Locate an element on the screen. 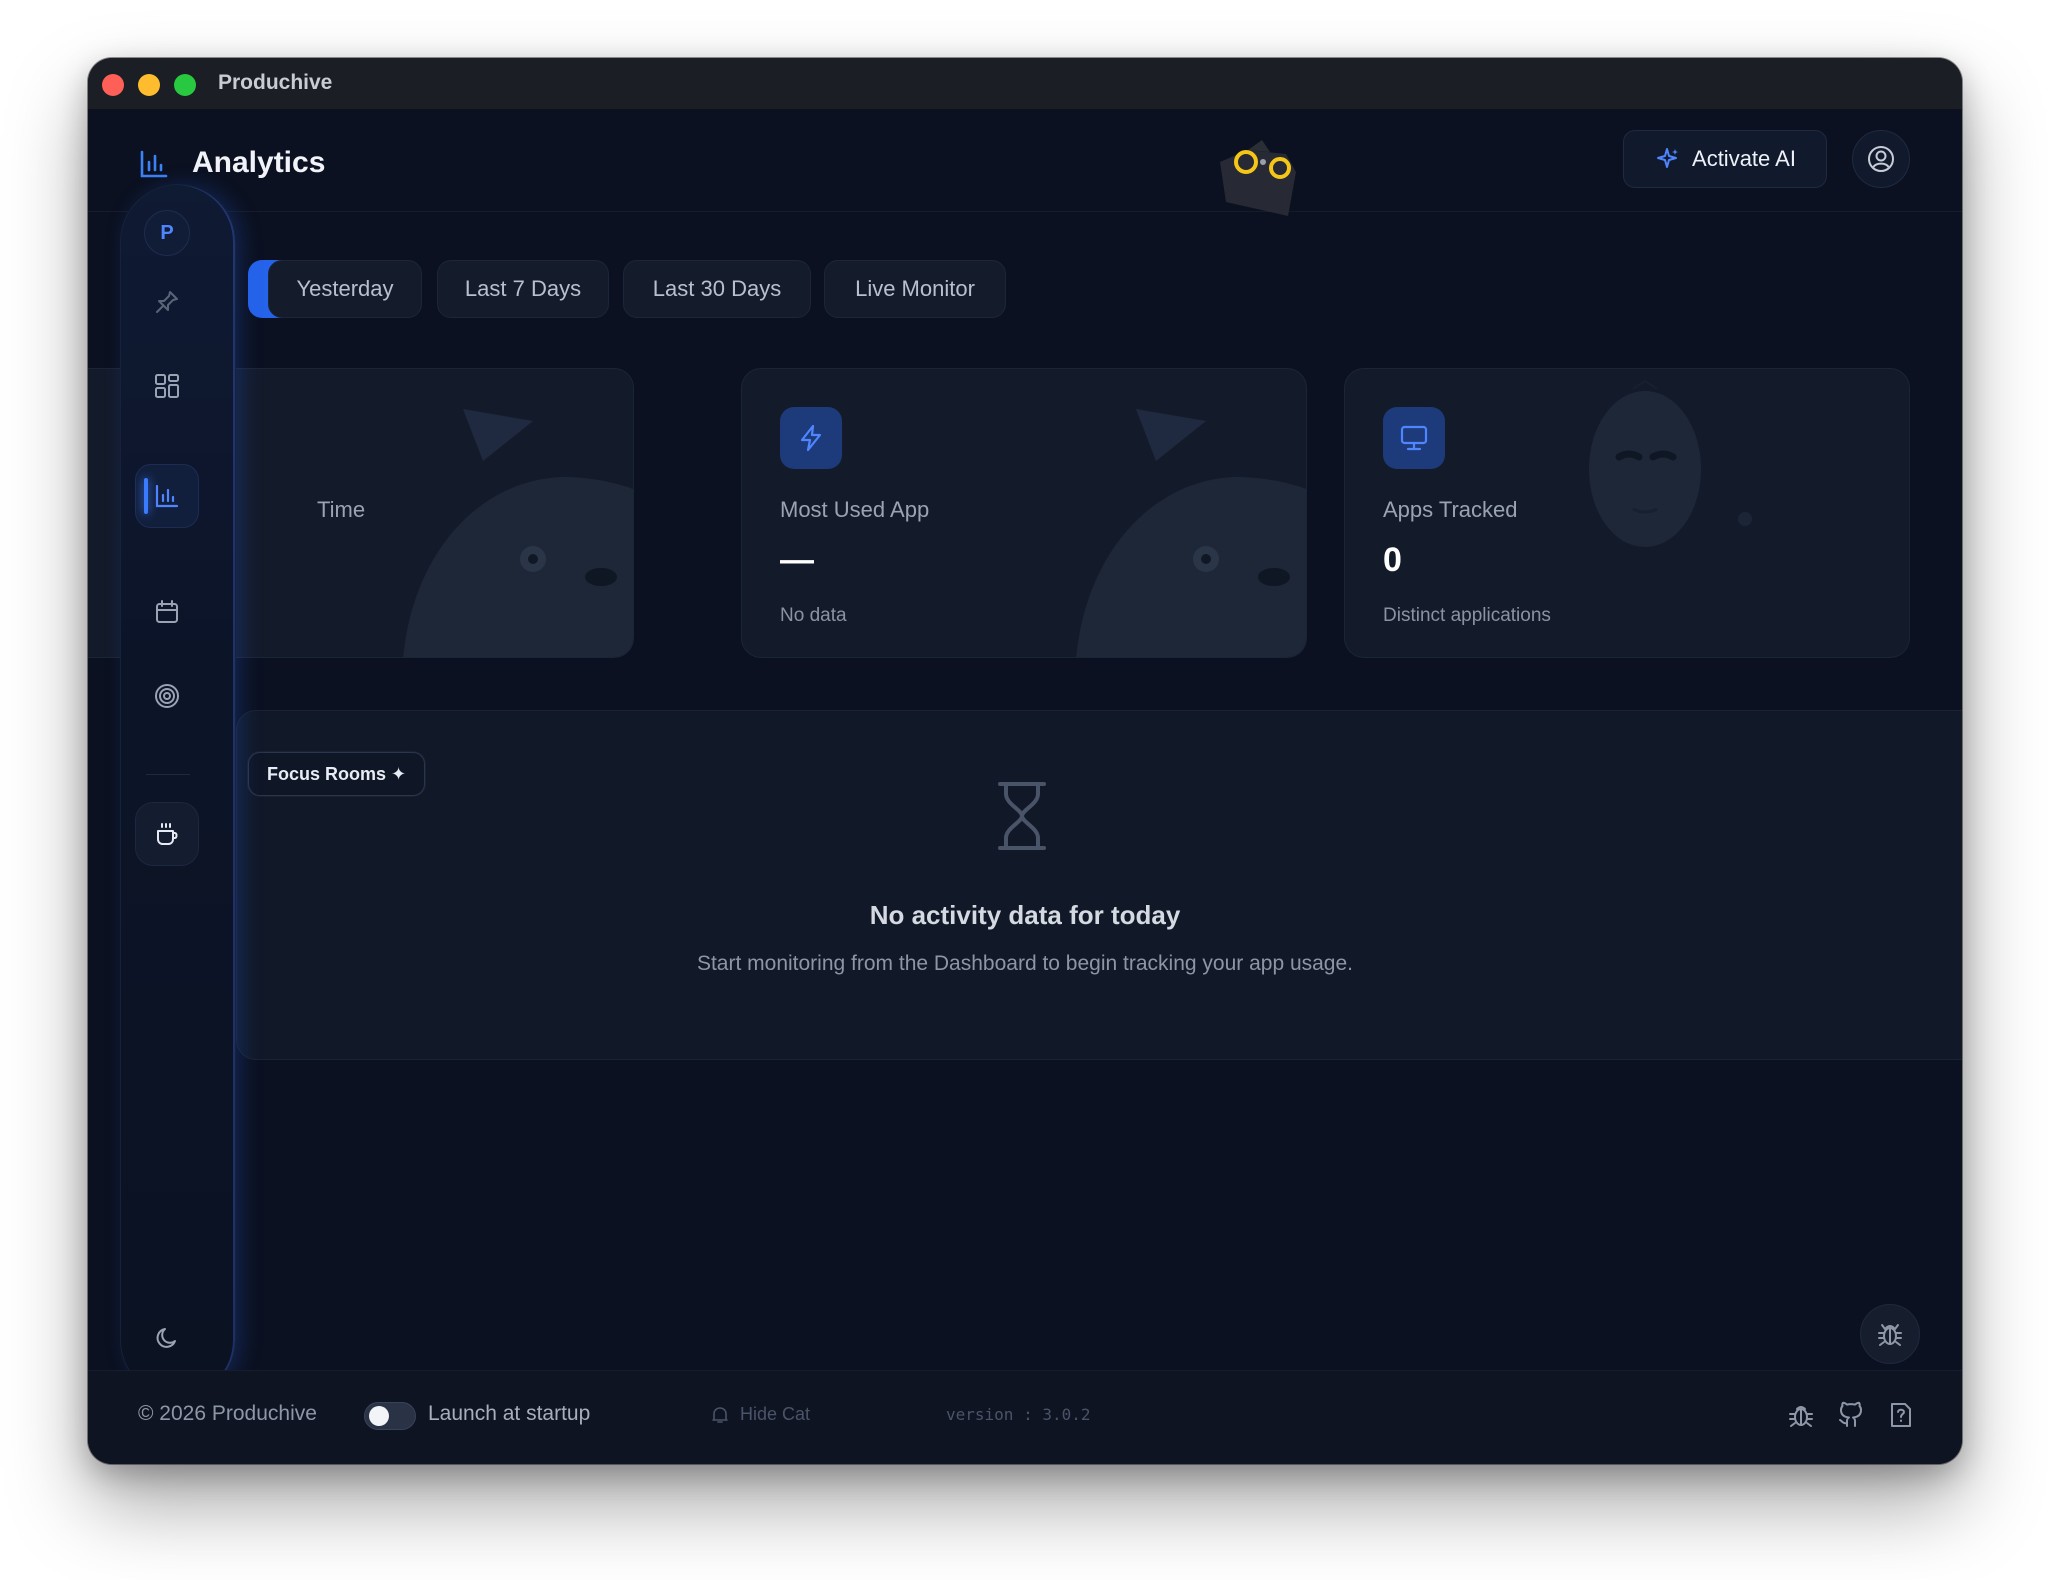  target-icon is located at coordinates (167, 696).